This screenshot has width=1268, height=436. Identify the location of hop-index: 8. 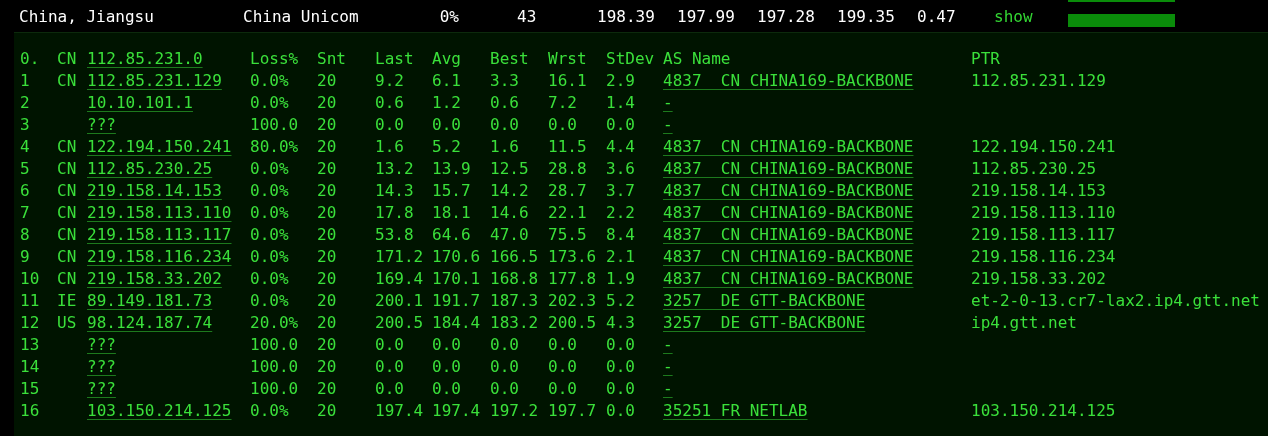
(25, 234).